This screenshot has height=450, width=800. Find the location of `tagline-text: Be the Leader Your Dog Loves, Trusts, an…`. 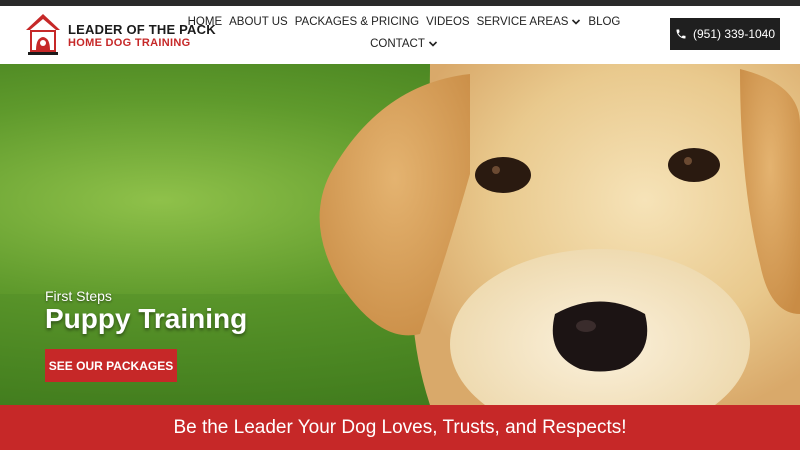

tagline-text: Be the Leader Your Dog Loves, Trusts, an… is located at coordinates (400, 427).